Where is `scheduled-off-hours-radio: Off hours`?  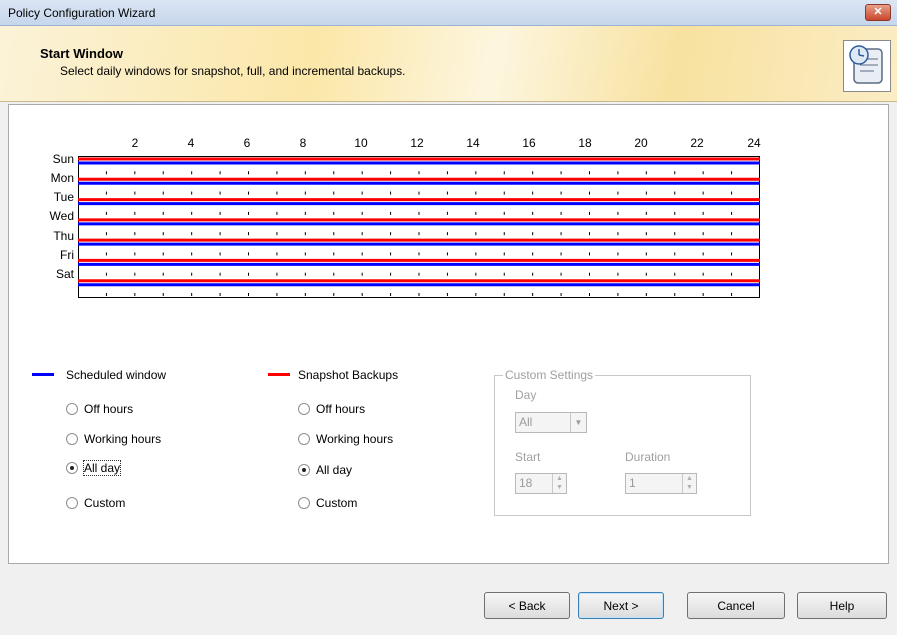 scheduled-off-hours-radio: Off hours is located at coordinates (99, 409).